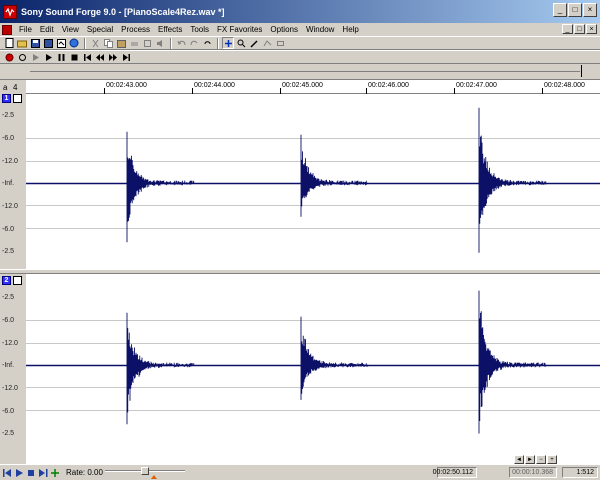  What do you see at coordinates (126, 85) in the screenshot?
I see `ruler-label: 00:02:43.000` at bounding box center [126, 85].